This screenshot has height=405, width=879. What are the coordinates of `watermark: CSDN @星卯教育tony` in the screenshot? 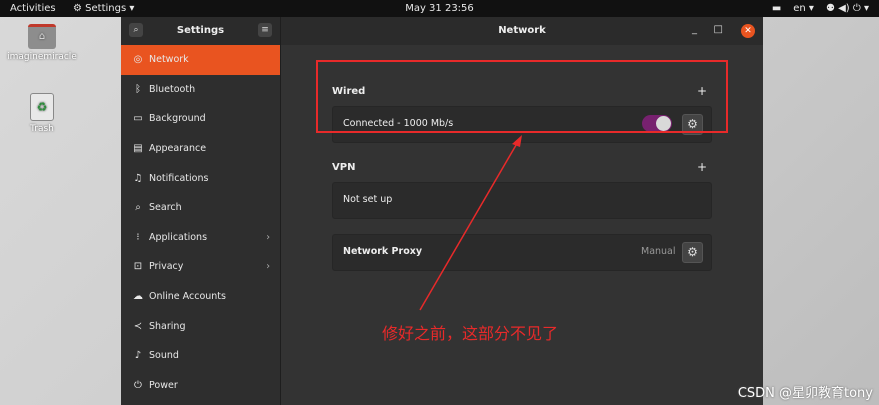 It's located at (805, 393).